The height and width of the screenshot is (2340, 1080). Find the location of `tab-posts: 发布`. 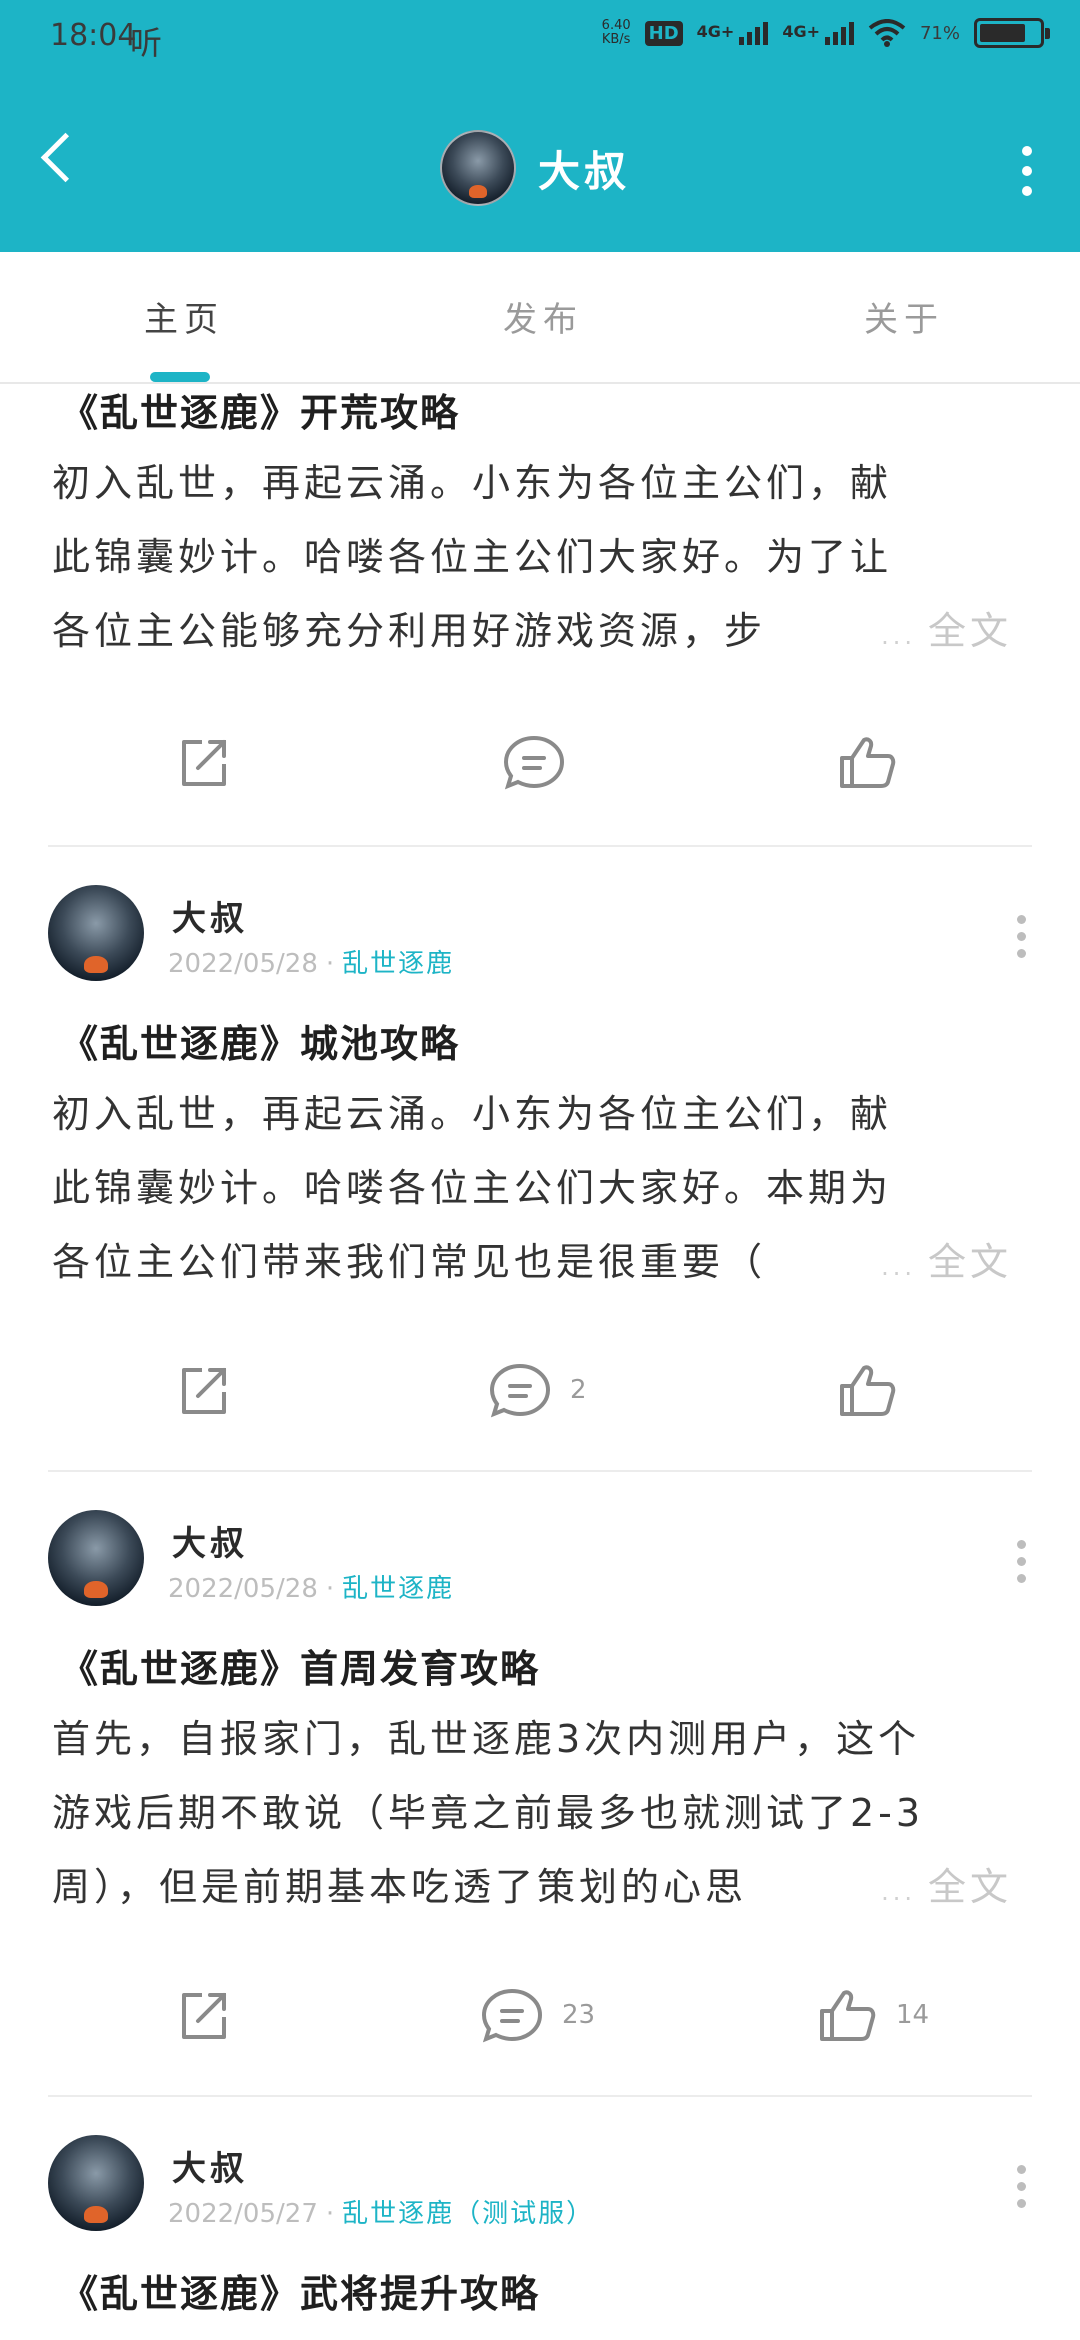

tab-posts: 发布 is located at coordinates (543, 316).